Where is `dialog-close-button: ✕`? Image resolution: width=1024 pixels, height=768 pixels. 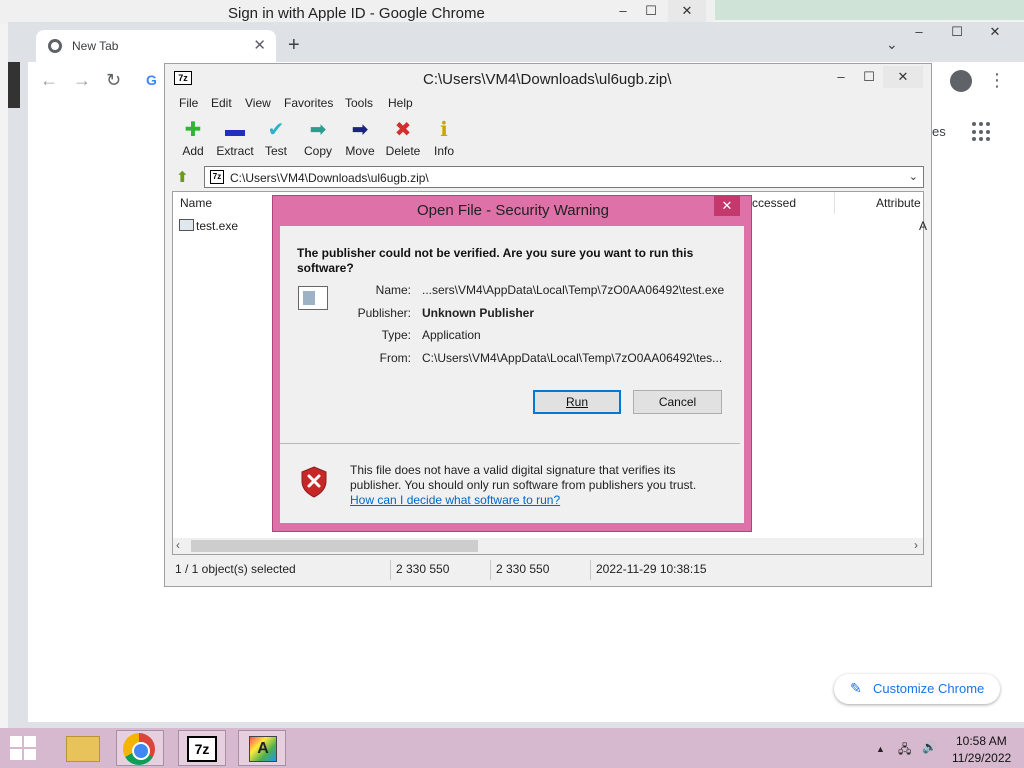 dialog-close-button: ✕ is located at coordinates (727, 206).